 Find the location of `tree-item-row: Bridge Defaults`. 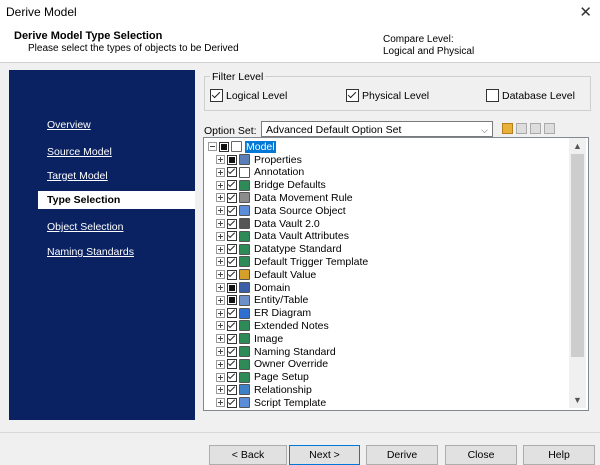

tree-item-row: Bridge Defaults is located at coordinates (271, 185).